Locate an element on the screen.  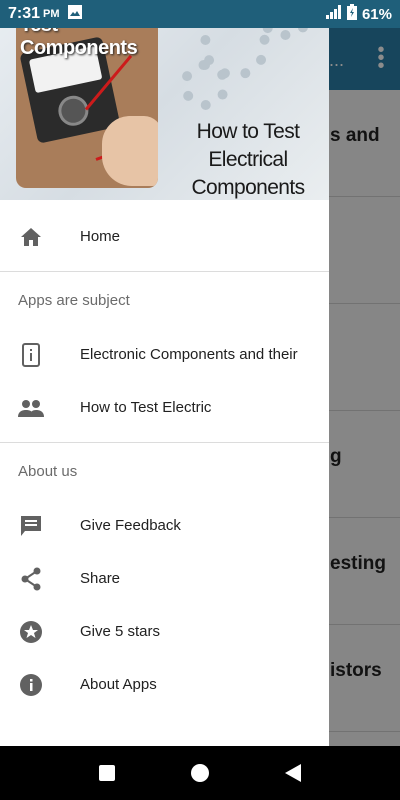
menu-item-give-feedback: Give Feedback is located at coordinates (164, 525).